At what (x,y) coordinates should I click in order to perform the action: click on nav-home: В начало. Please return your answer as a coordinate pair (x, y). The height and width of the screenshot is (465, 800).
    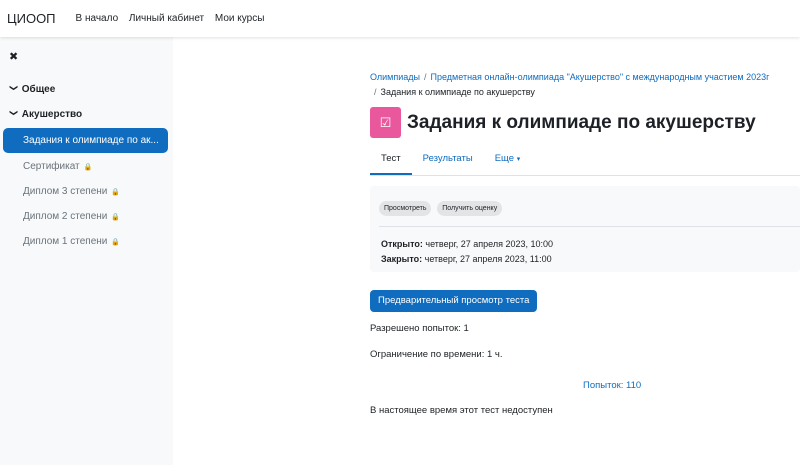
    Looking at the image, I should click on (97, 18).